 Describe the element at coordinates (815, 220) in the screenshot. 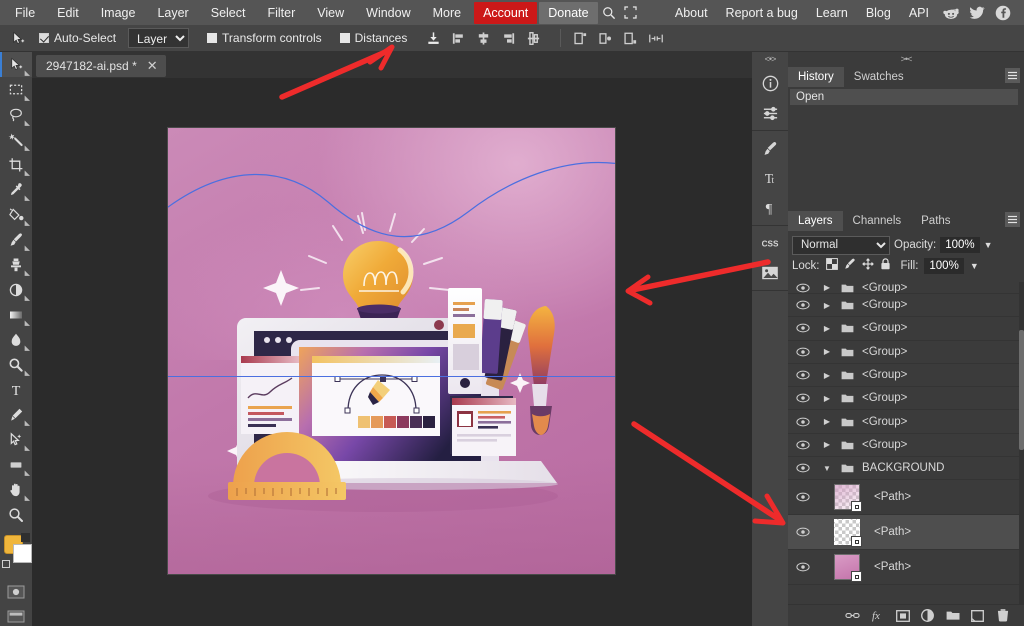

I see `tab-layers: Layers` at that location.